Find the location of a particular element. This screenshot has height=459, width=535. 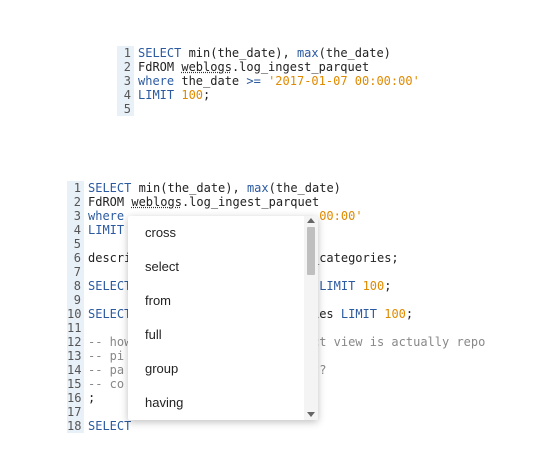

code-token: -- co is located at coordinates (106, 384).